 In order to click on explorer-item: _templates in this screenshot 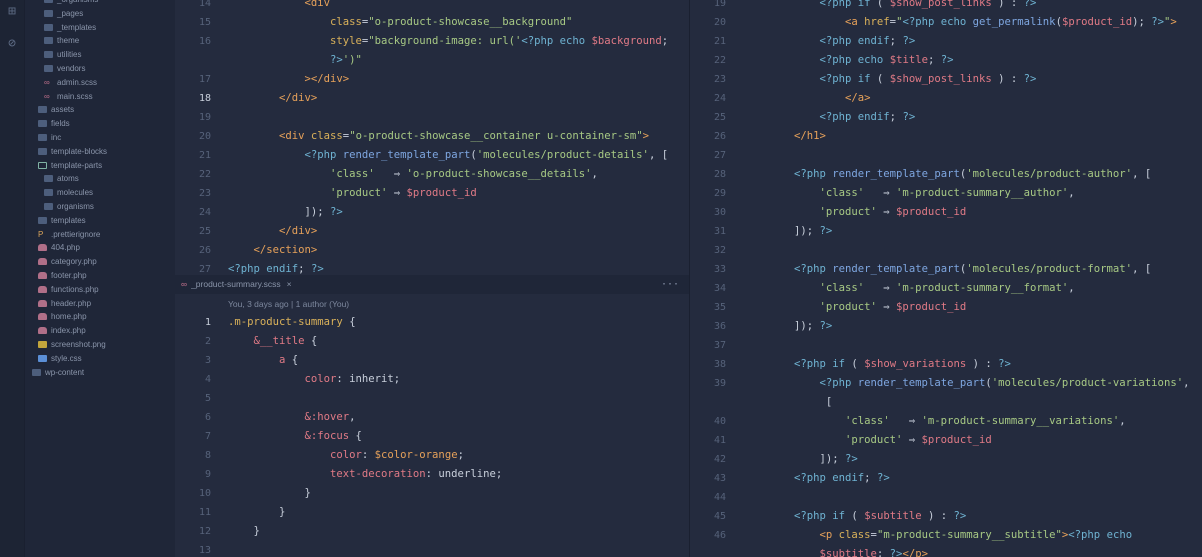, I will do `click(70, 27)`.